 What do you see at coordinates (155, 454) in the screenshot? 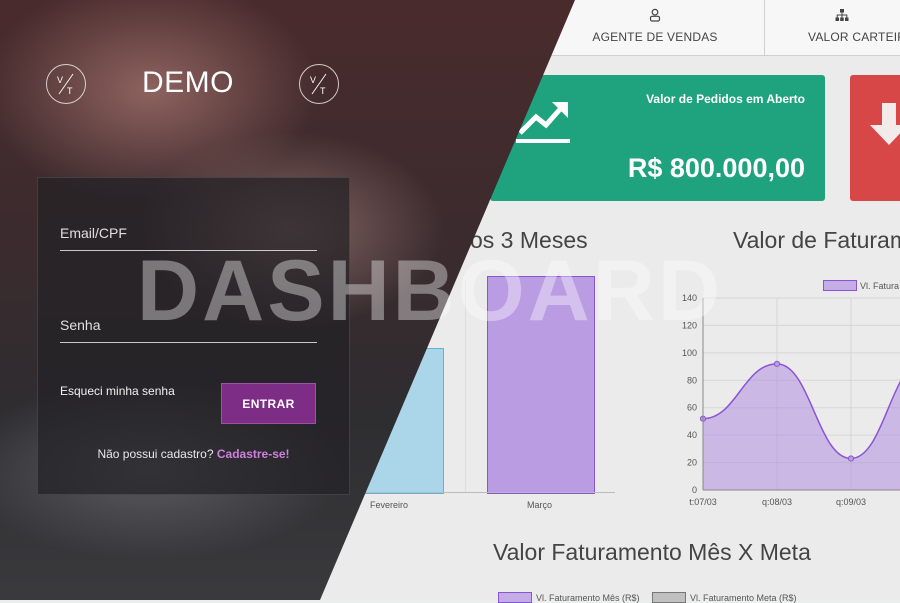
I see `signup-text: Não possui cadastro?` at bounding box center [155, 454].